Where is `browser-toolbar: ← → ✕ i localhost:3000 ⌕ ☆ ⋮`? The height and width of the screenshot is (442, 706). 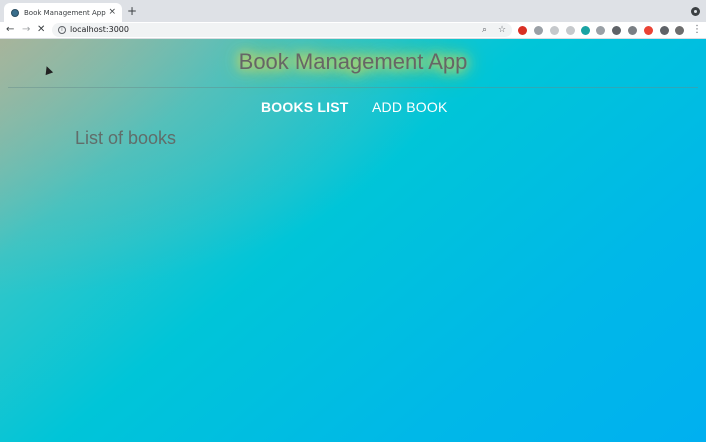 browser-toolbar: ← → ✕ i localhost:3000 ⌕ ☆ ⋮ is located at coordinates (353, 30).